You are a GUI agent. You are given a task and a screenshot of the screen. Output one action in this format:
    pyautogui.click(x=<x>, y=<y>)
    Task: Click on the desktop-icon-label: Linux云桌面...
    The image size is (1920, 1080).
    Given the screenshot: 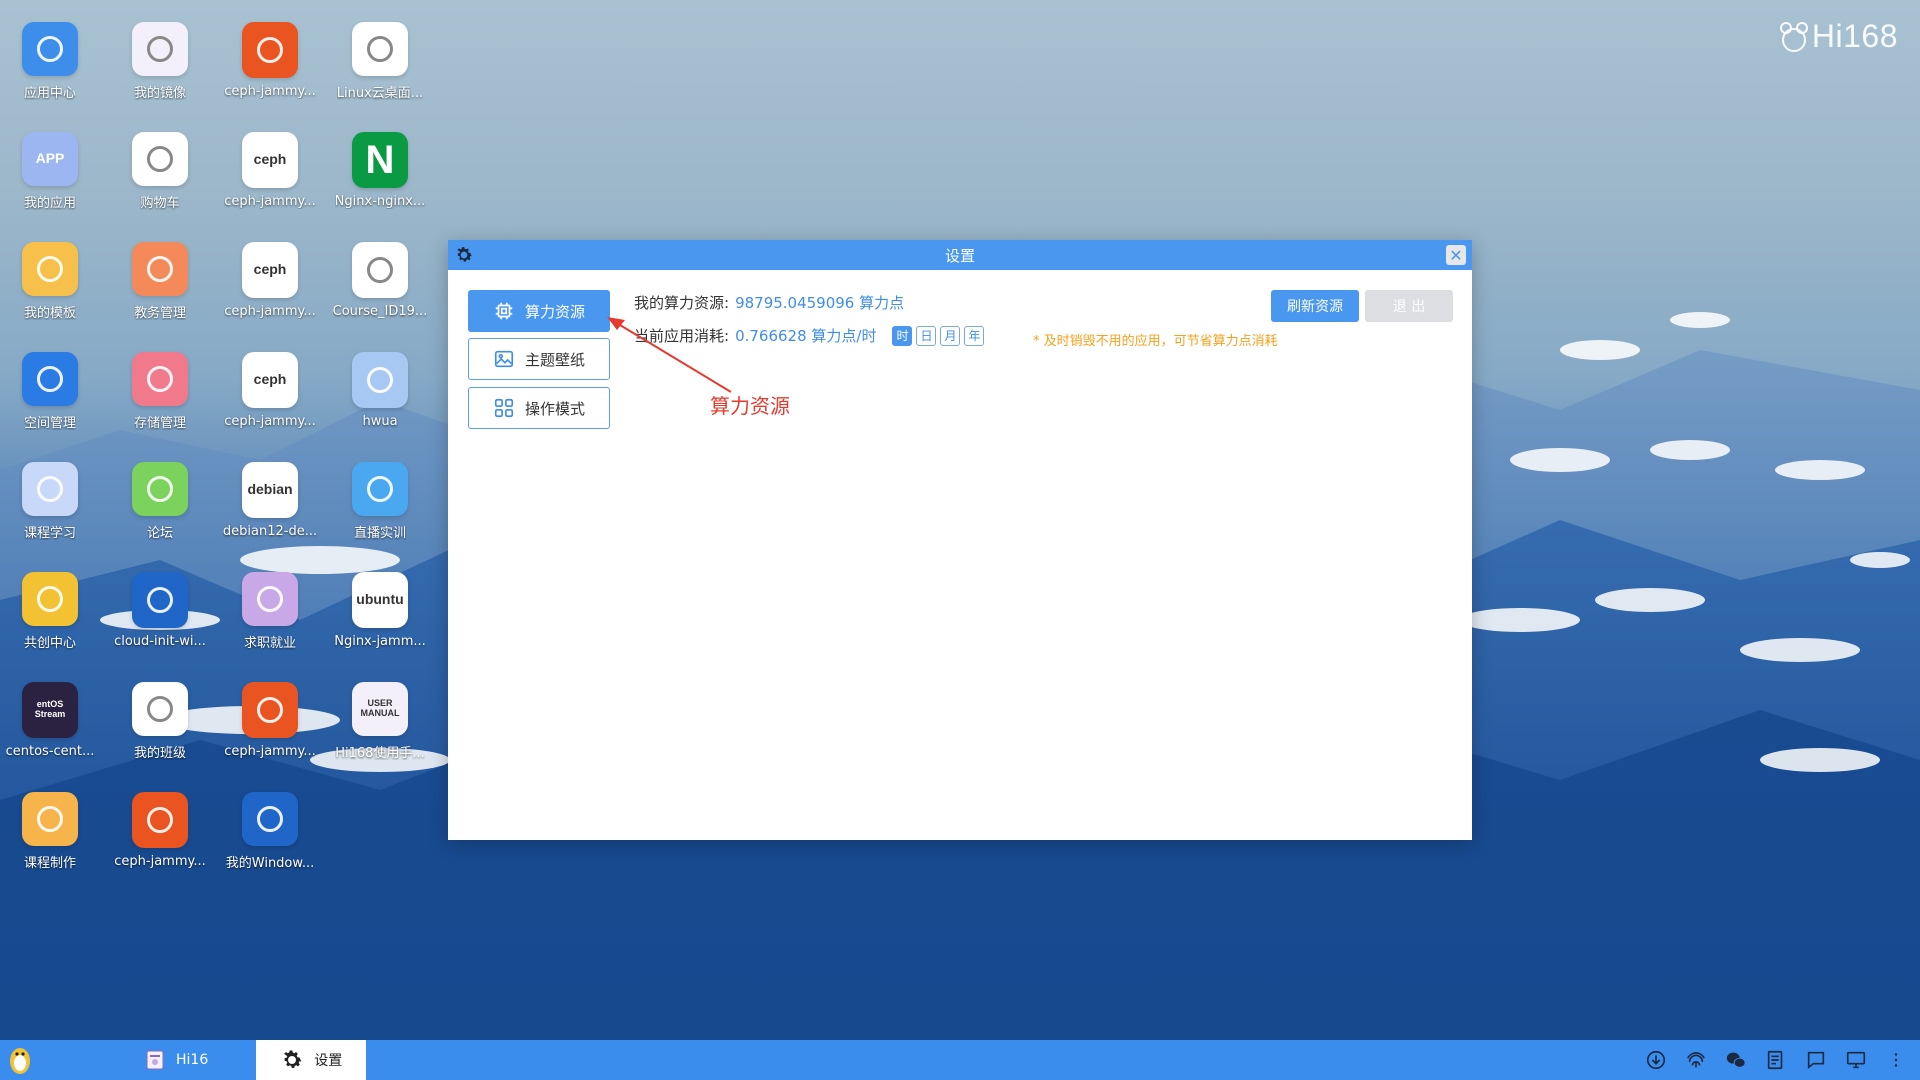 What is the action you would take?
    pyautogui.click(x=380, y=92)
    